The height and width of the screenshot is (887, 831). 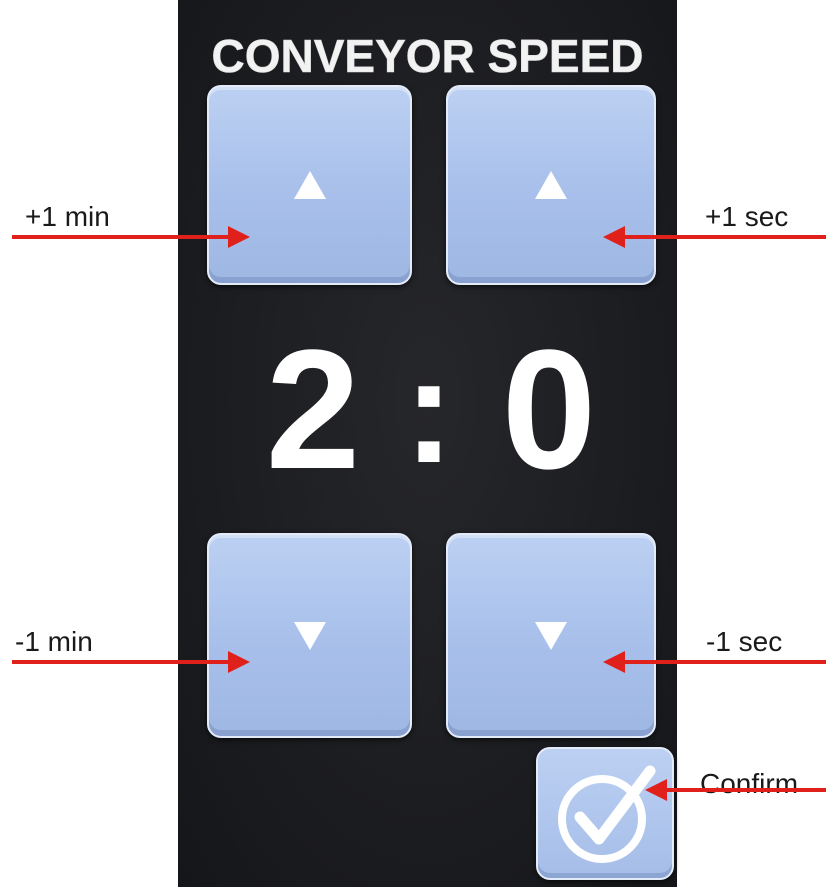 I want to click on label-minus-one-minute: -1 min, so click(x=54, y=641).